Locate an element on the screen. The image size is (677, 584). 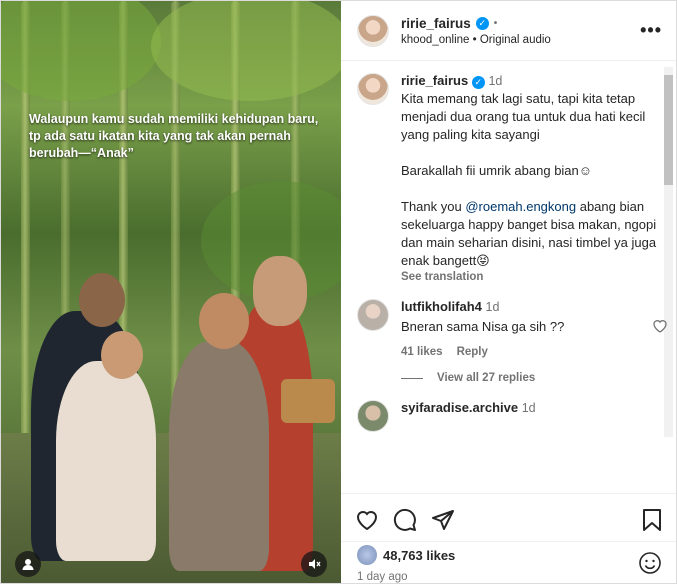
commenter-username: syifaradise.archive is located at coordinates (459, 407).